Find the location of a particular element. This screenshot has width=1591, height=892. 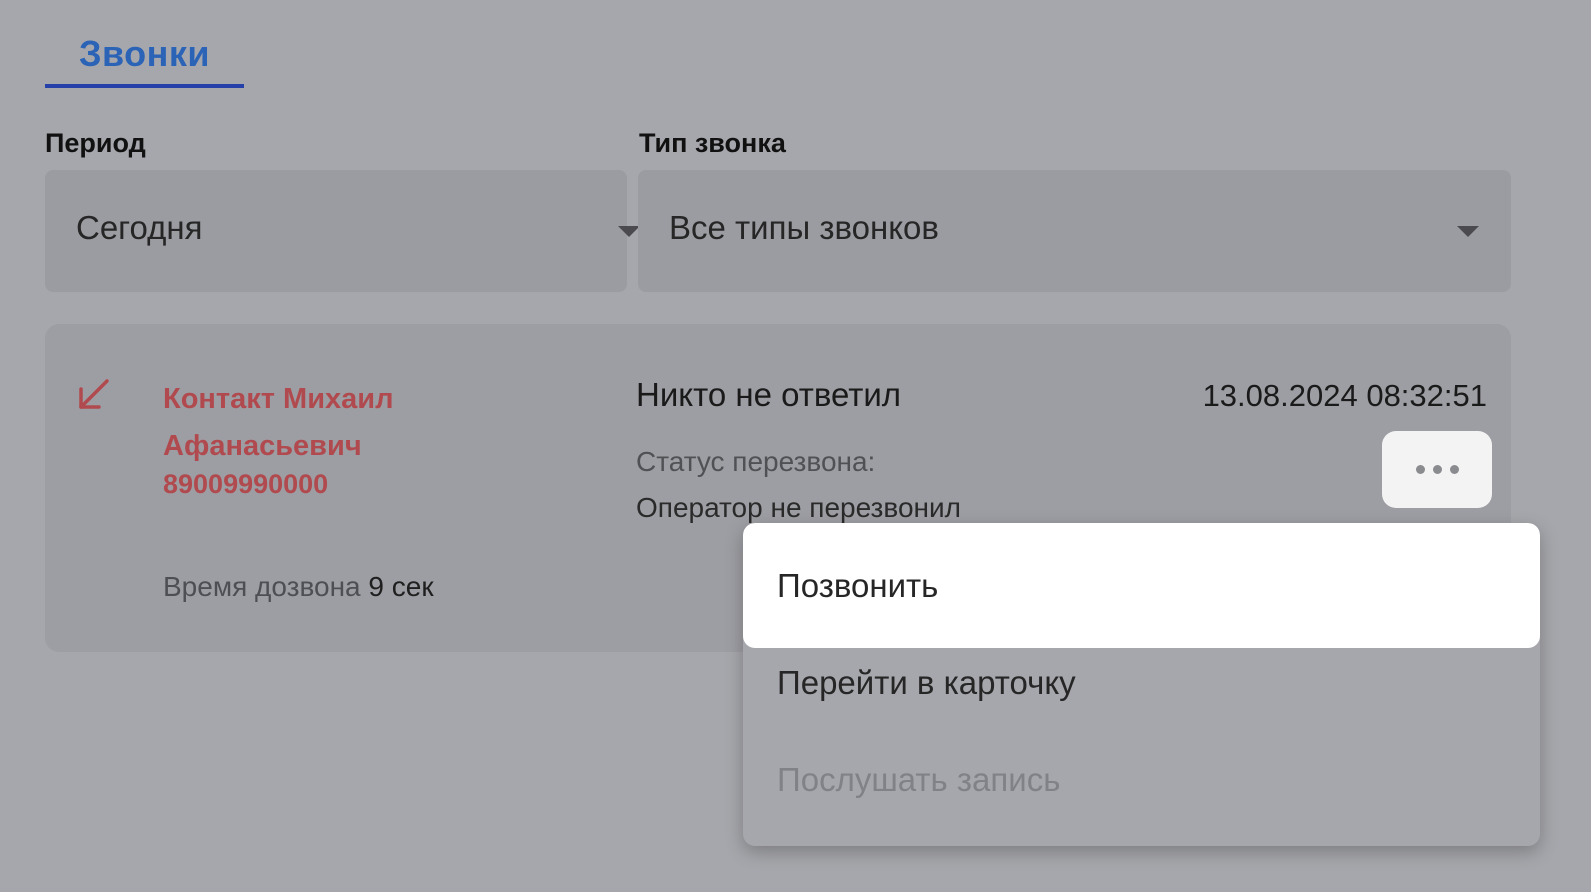

tab-calls-label: Звонки is located at coordinates (144, 53).